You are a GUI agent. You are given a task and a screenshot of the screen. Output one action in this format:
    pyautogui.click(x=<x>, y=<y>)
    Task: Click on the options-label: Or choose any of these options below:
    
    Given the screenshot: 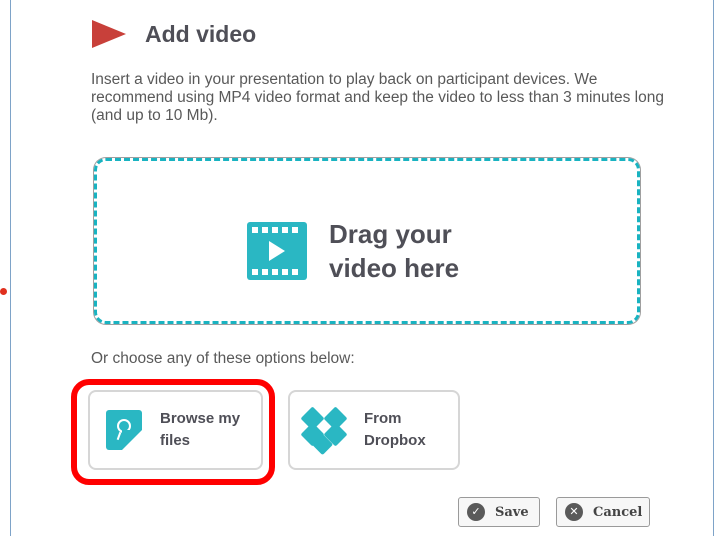 What is the action you would take?
    pyautogui.click(x=223, y=358)
    